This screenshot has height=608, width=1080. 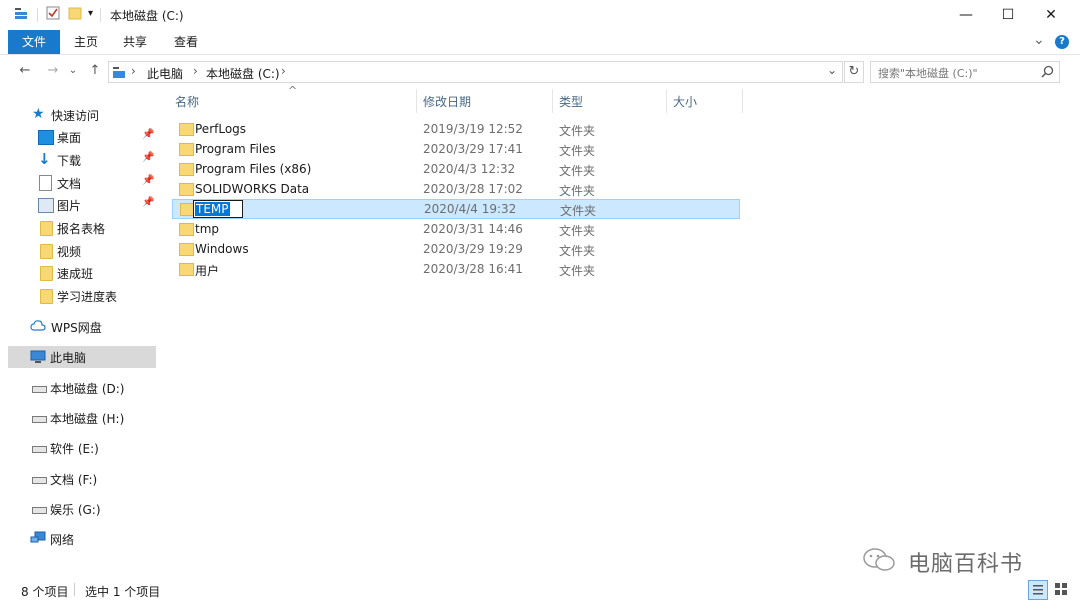 What do you see at coordinates (53, 13) in the screenshot?
I see `properties-icon` at bounding box center [53, 13].